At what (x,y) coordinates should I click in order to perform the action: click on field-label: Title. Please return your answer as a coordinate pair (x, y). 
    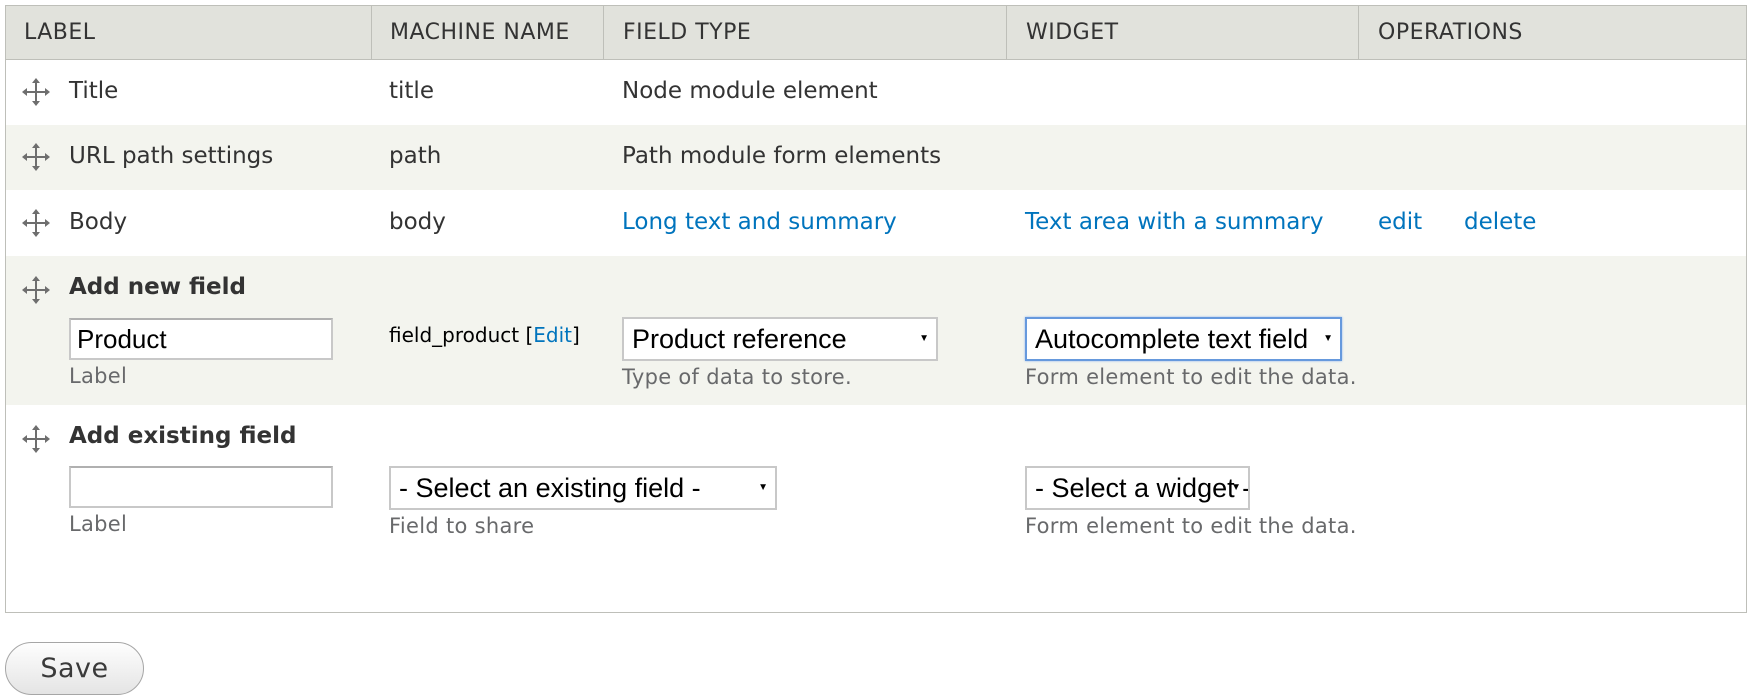
    Looking at the image, I should click on (94, 91).